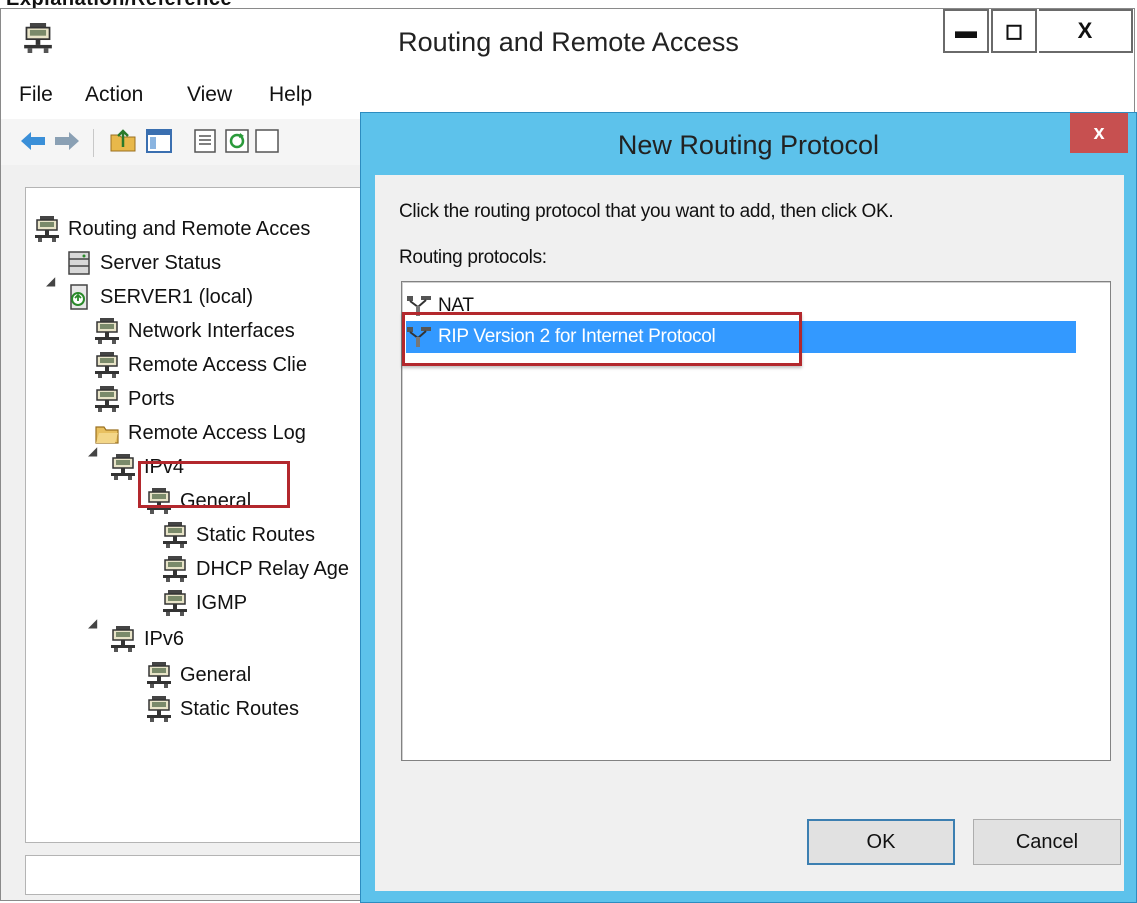  I want to click on tree-node-ipv6: IPv6, so click(147, 639).